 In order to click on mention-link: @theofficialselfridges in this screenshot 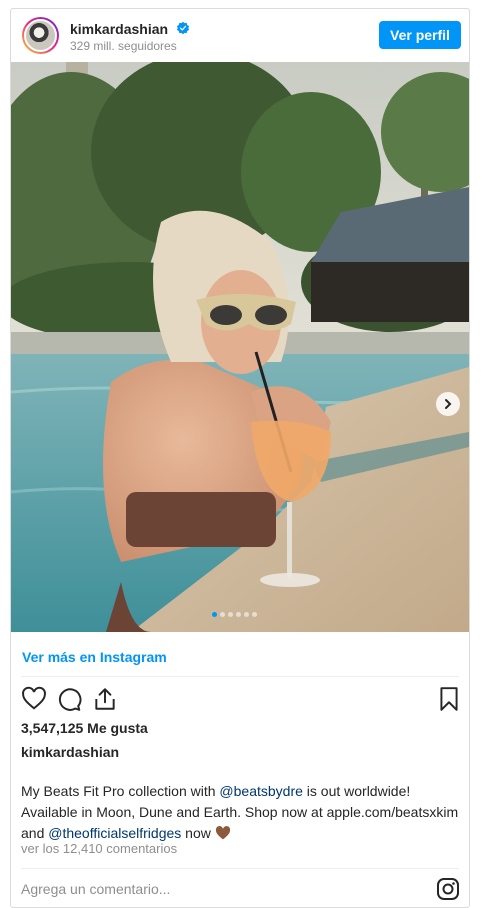, I will do `click(114, 833)`.